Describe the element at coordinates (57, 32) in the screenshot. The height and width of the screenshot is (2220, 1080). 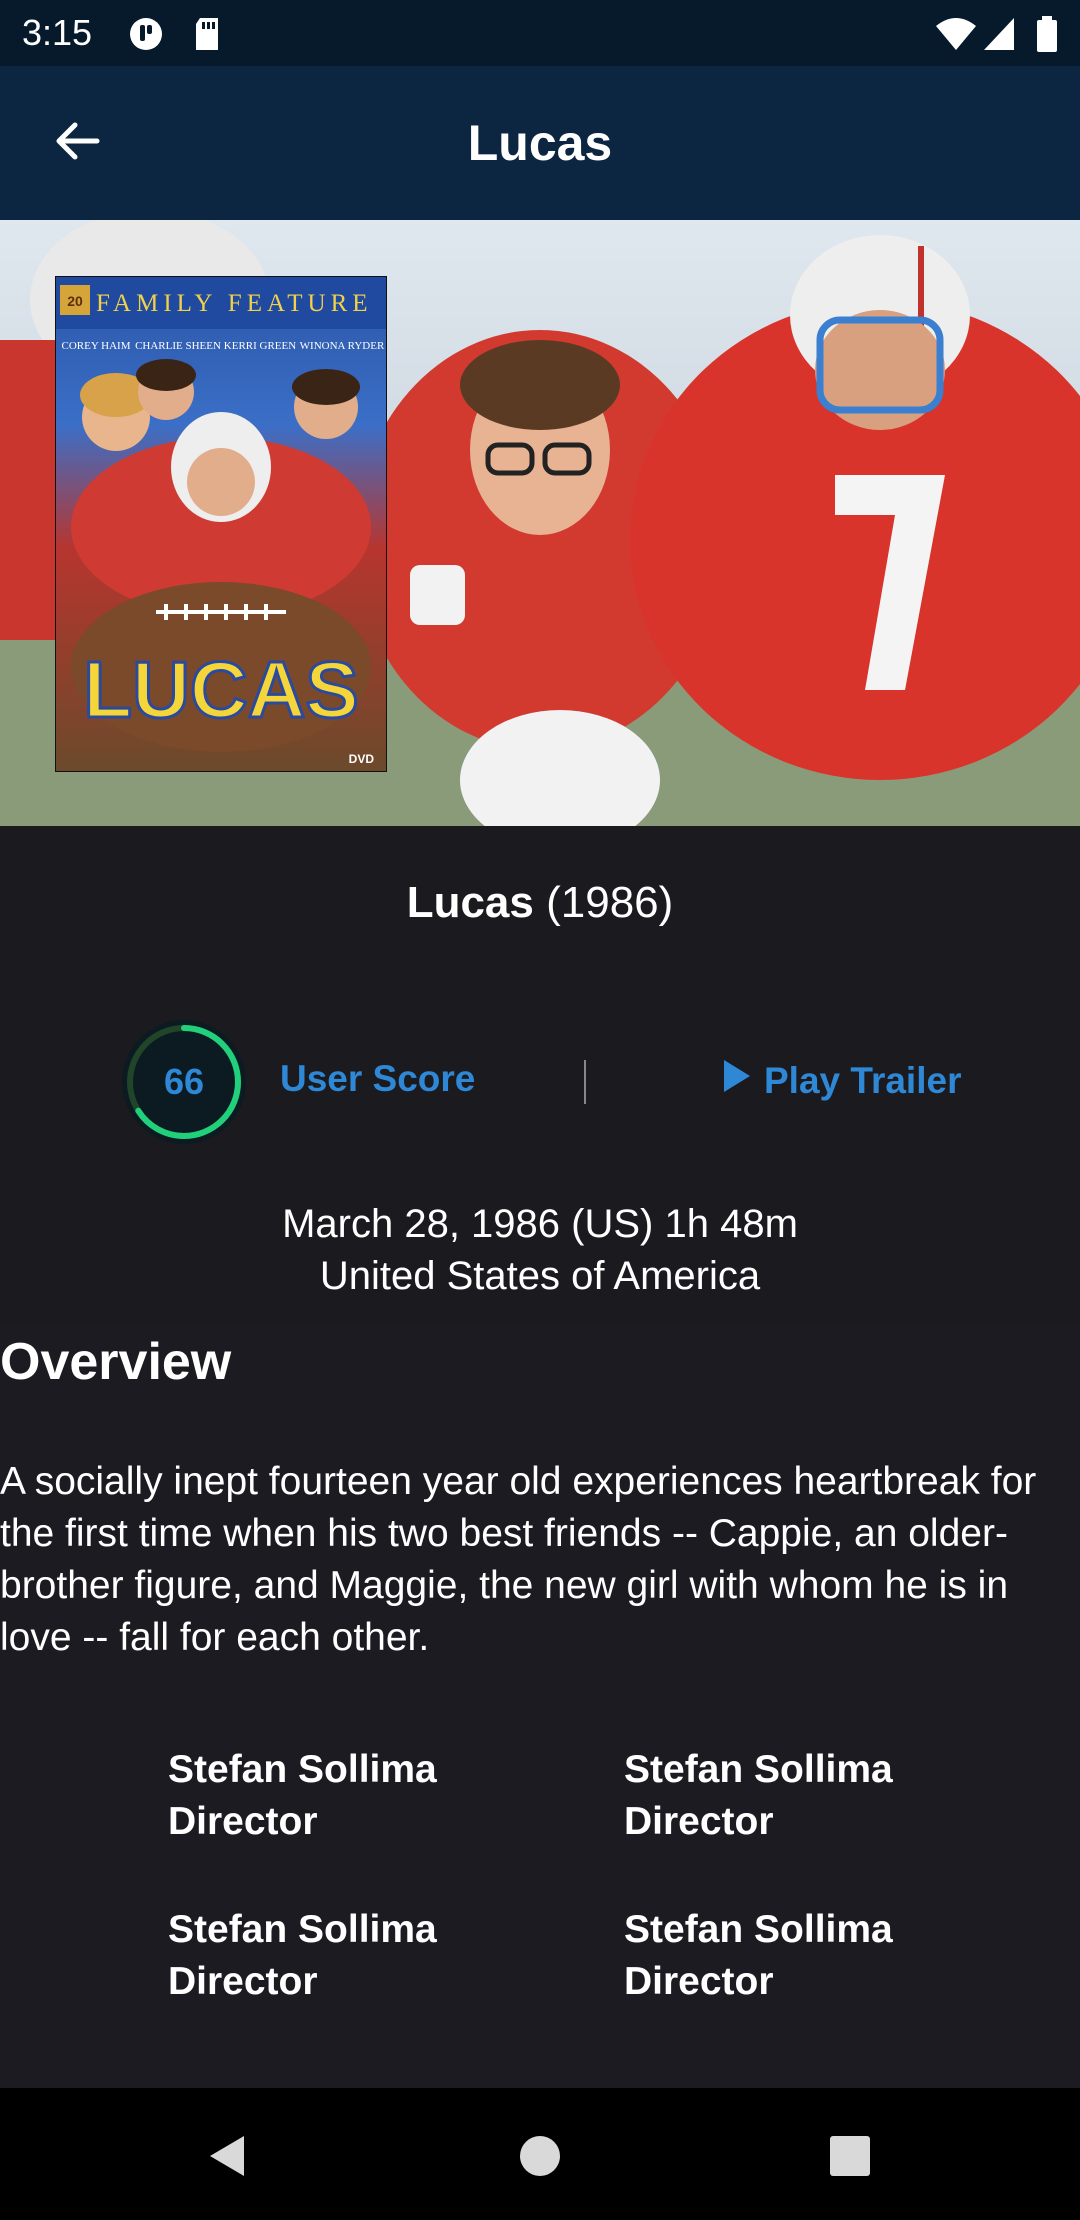
I see `status-time: 3:15` at that location.